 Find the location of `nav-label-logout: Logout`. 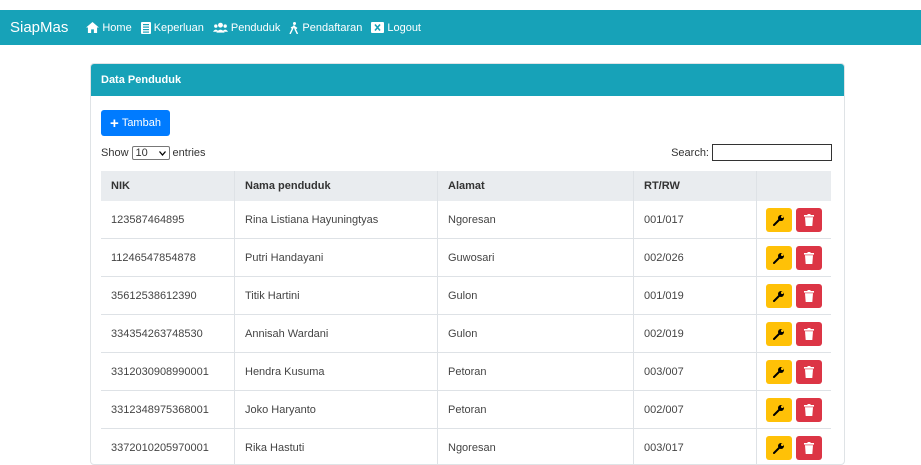

nav-label-logout: Logout is located at coordinates (404, 28).